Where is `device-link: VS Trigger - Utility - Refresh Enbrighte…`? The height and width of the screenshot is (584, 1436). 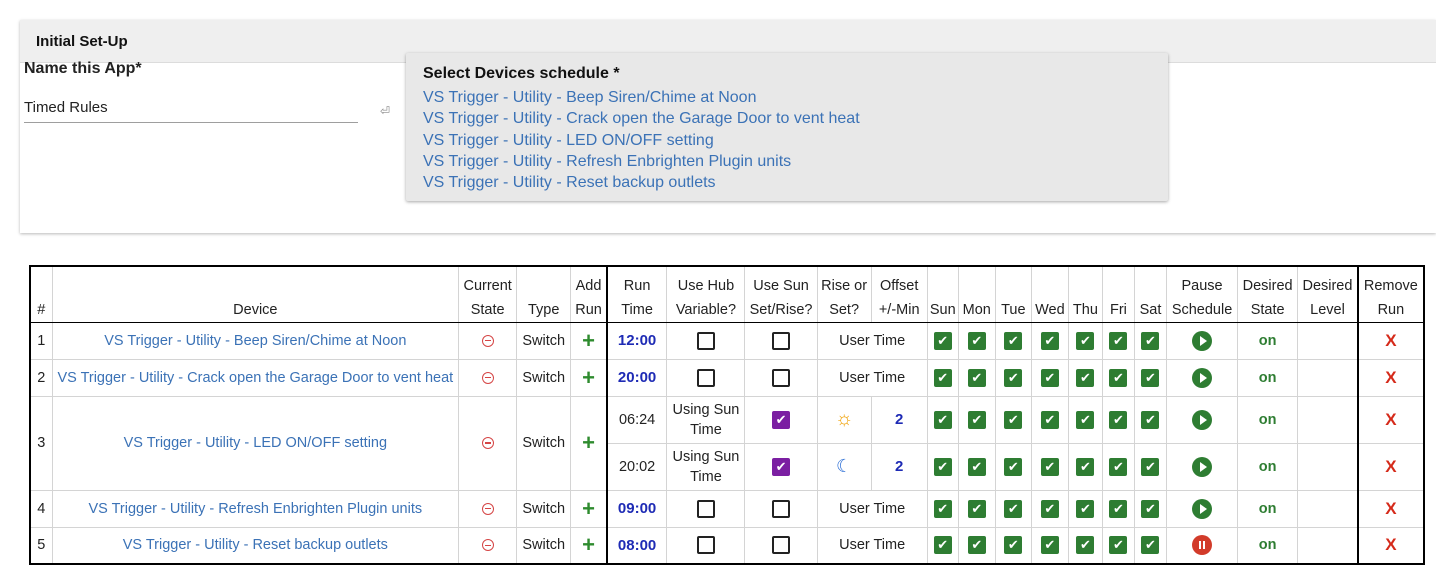
device-link: VS Trigger - Utility - Refresh Enbrighte… is located at coordinates (255, 508).